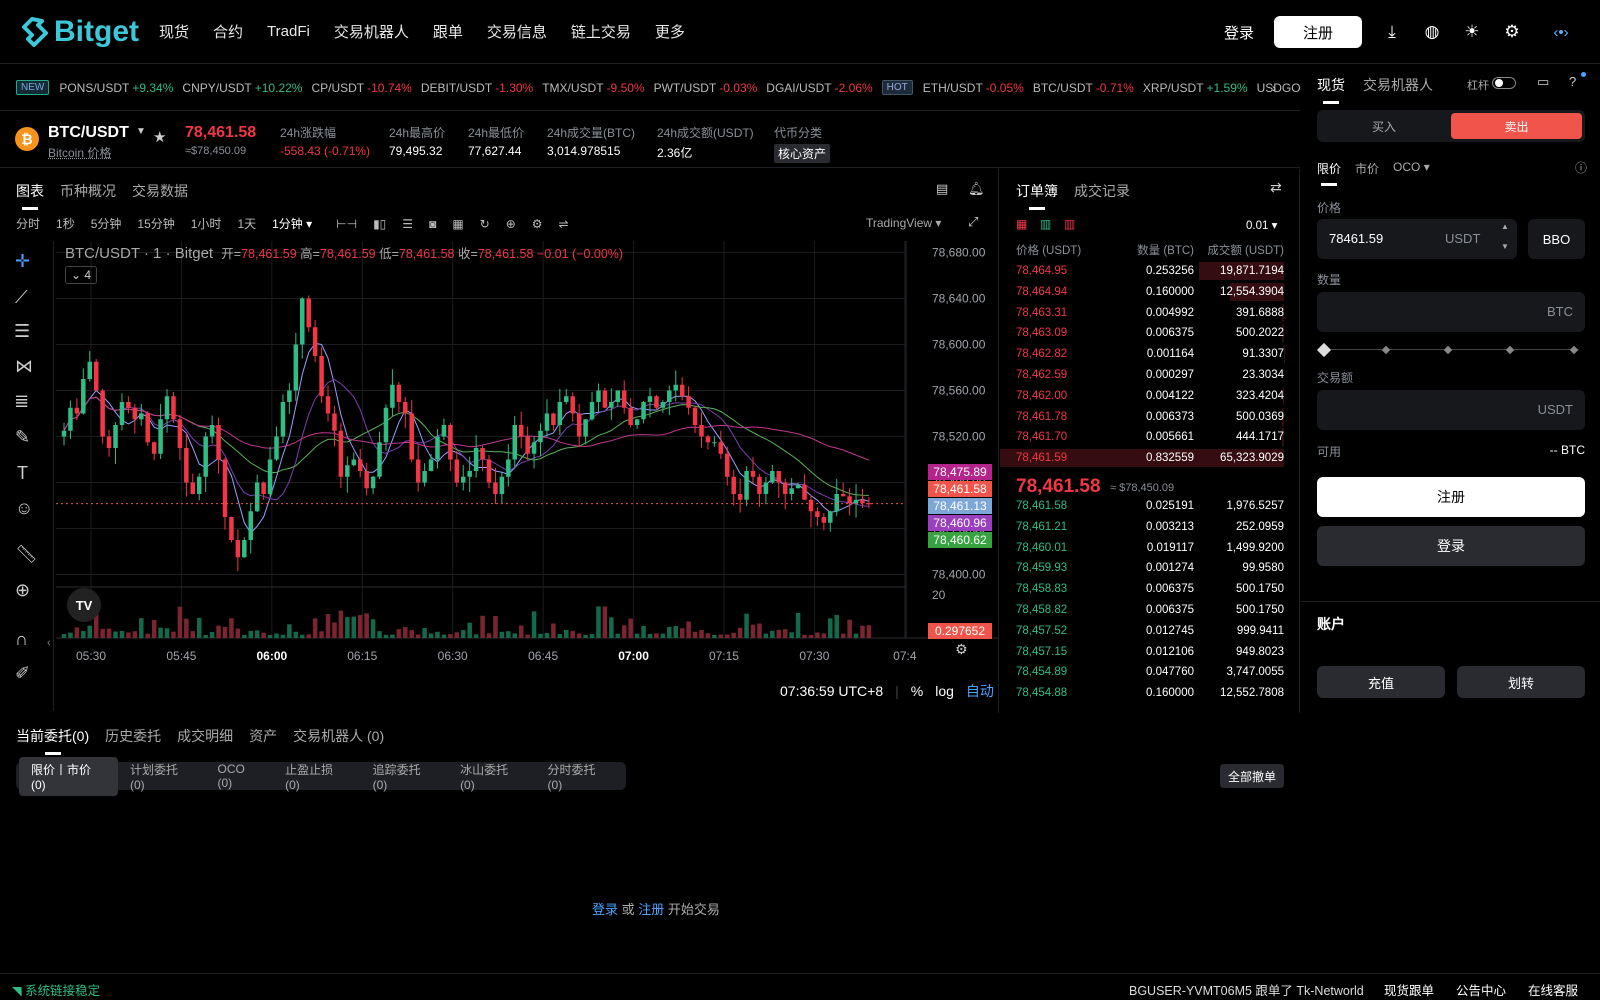 Image resolution: width=1600 pixels, height=1000 pixels. What do you see at coordinates (246, 223) in the screenshot?
I see `interval-1d: 1天` at bounding box center [246, 223].